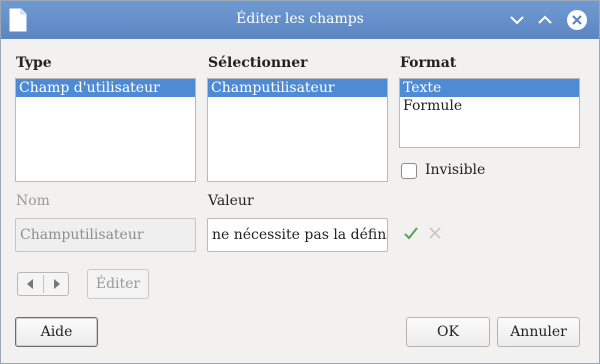 The image size is (600, 364). What do you see at coordinates (448, 332) in the screenshot?
I see `ok-button: OK` at bounding box center [448, 332].